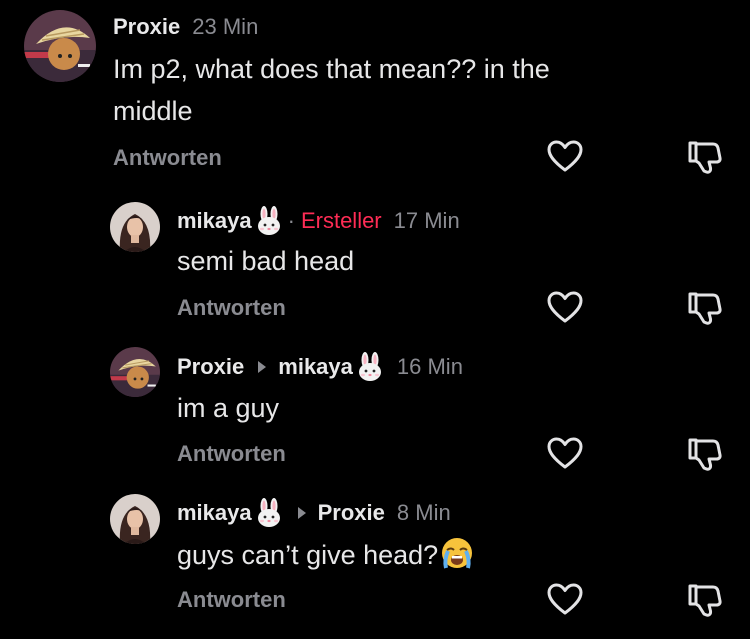 This screenshot has height=639, width=750. Describe the element at coordinates (315, 367) in the screenshot. I see `reply-to-username: mikaya` at that location.